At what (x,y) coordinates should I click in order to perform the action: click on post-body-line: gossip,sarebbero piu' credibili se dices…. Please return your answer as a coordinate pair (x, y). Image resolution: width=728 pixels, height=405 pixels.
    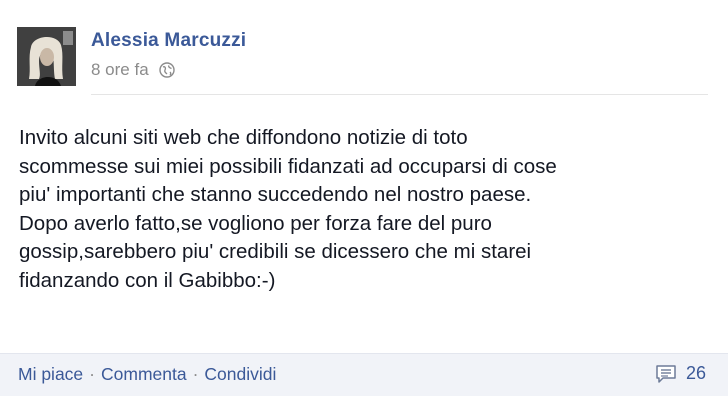
    Looking at the image, I should click on (275, 251).